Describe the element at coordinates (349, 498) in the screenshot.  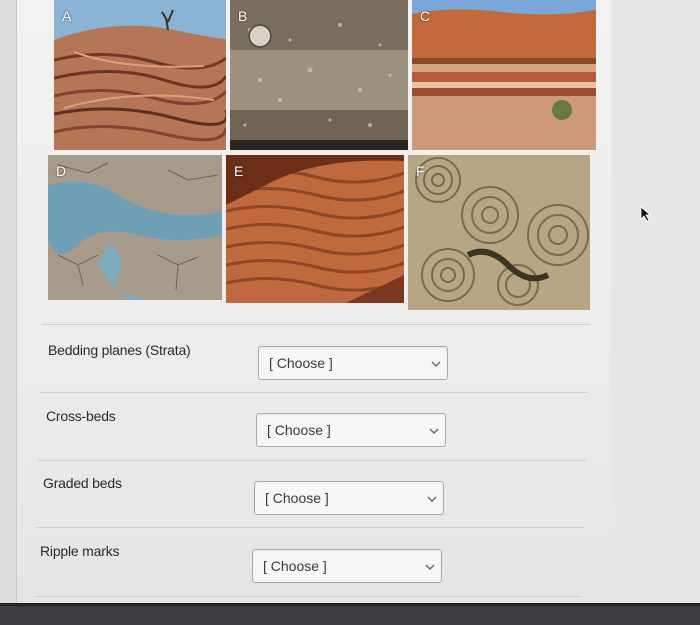
I see `answer-select-graded-beds: [ Choose ]` at that location.